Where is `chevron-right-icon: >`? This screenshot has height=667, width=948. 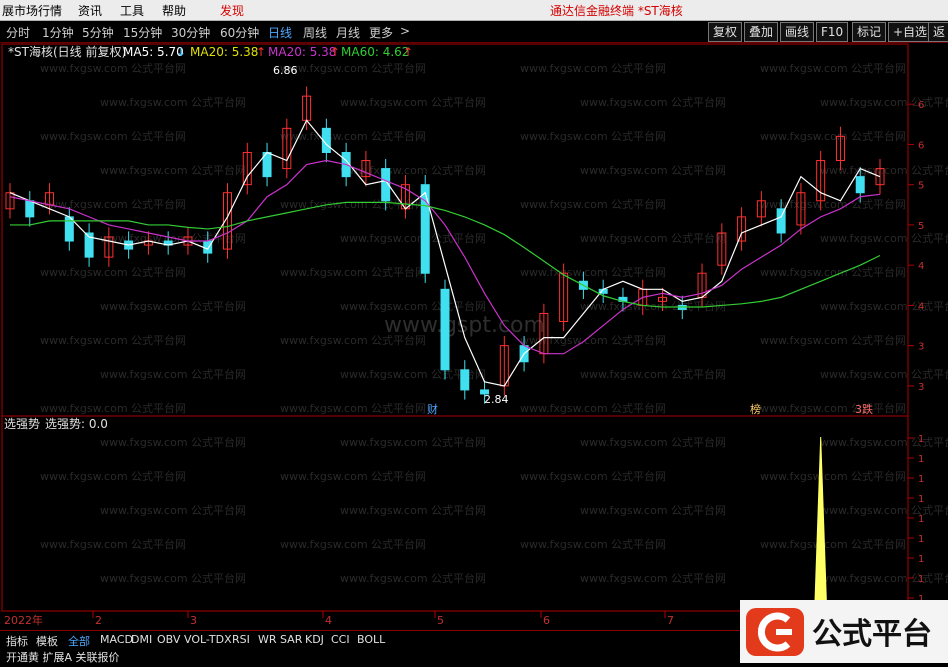 chevron-right-icon: > is located at coordinates (405, 31).